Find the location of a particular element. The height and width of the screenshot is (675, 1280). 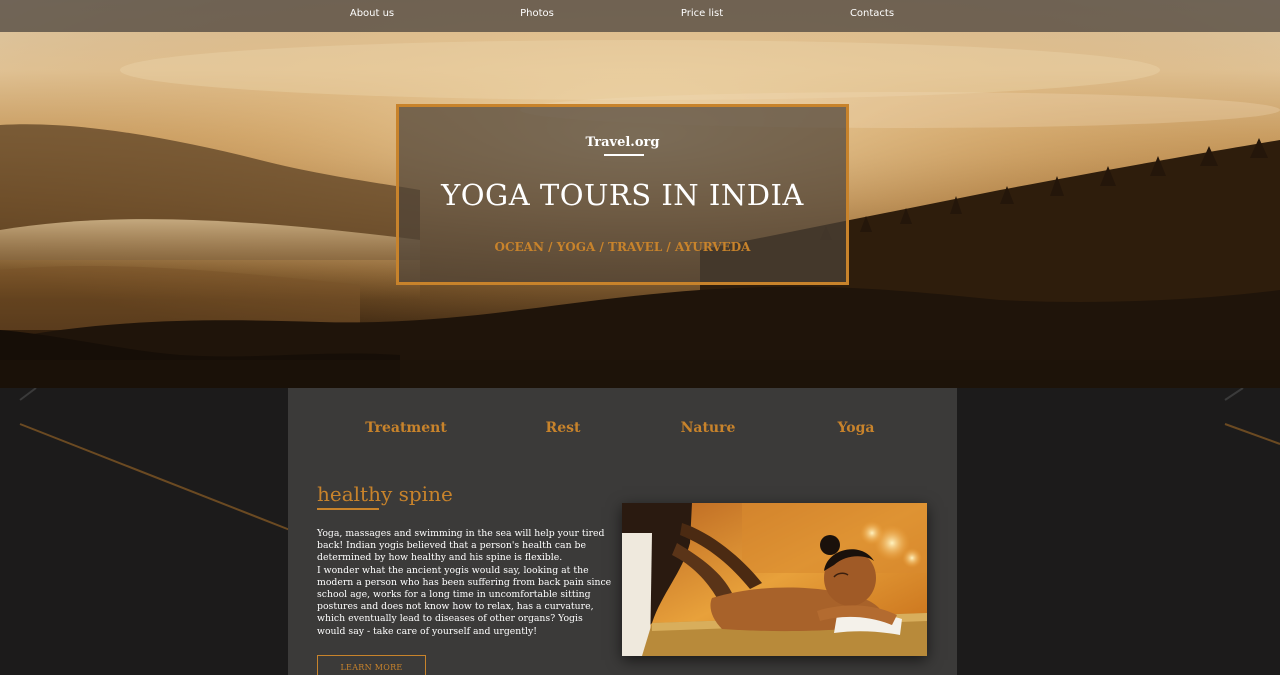

massage-photo is located at coordinates (774, 579).